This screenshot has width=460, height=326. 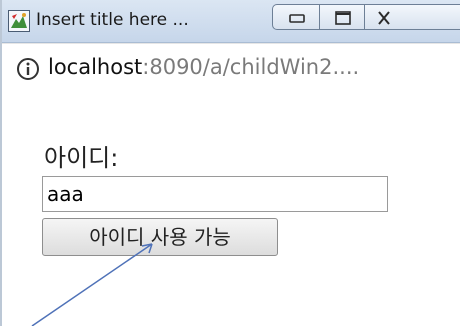 What do you see at coordinates (160, 237) in the screenshot?
I see `id-check-button: 아이디 사용 가능` at bounding box center [160, 237].